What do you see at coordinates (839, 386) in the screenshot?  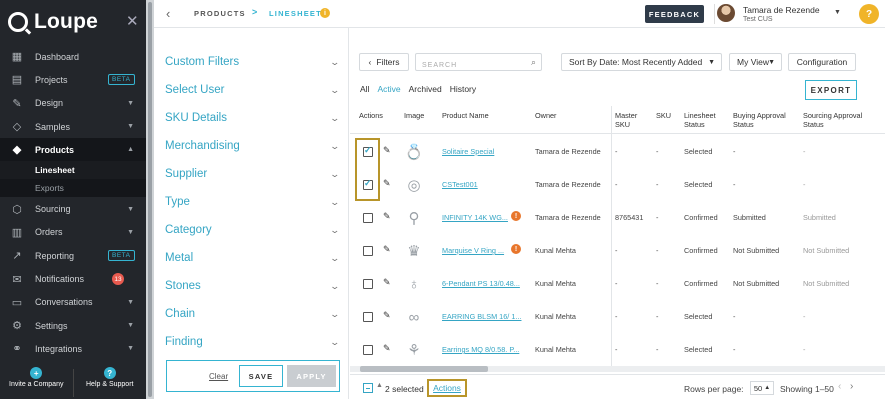 I see `prev-page-icon: ‹` at bounding box center [839, 386].